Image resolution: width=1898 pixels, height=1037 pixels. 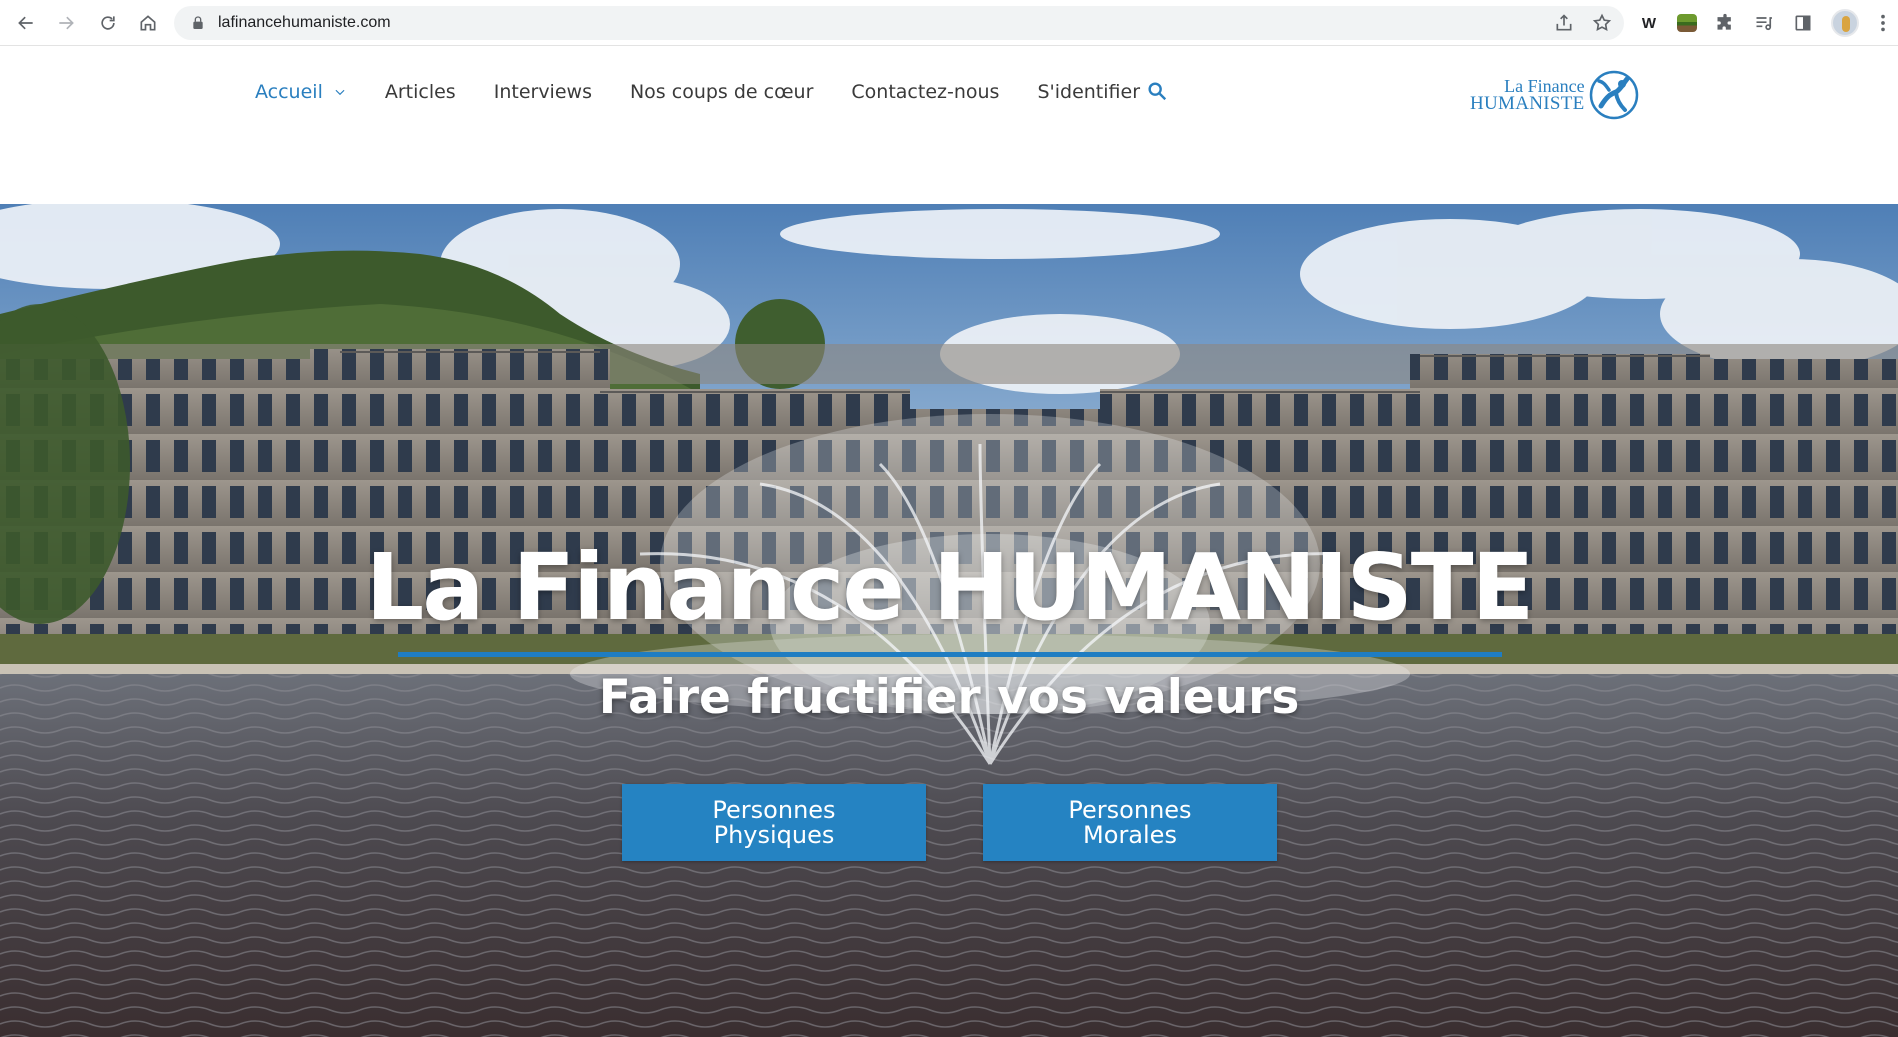 I want to click on menu-item-label: Nos coups de cœur, so click(x=721, y=92).